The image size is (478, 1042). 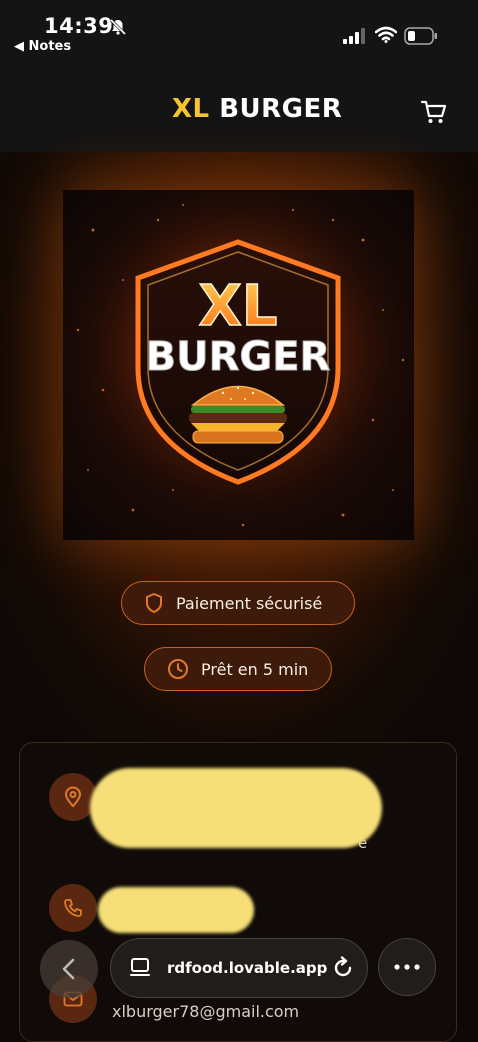 I want to click on map-pin-icon, so click(x=73, y=797).